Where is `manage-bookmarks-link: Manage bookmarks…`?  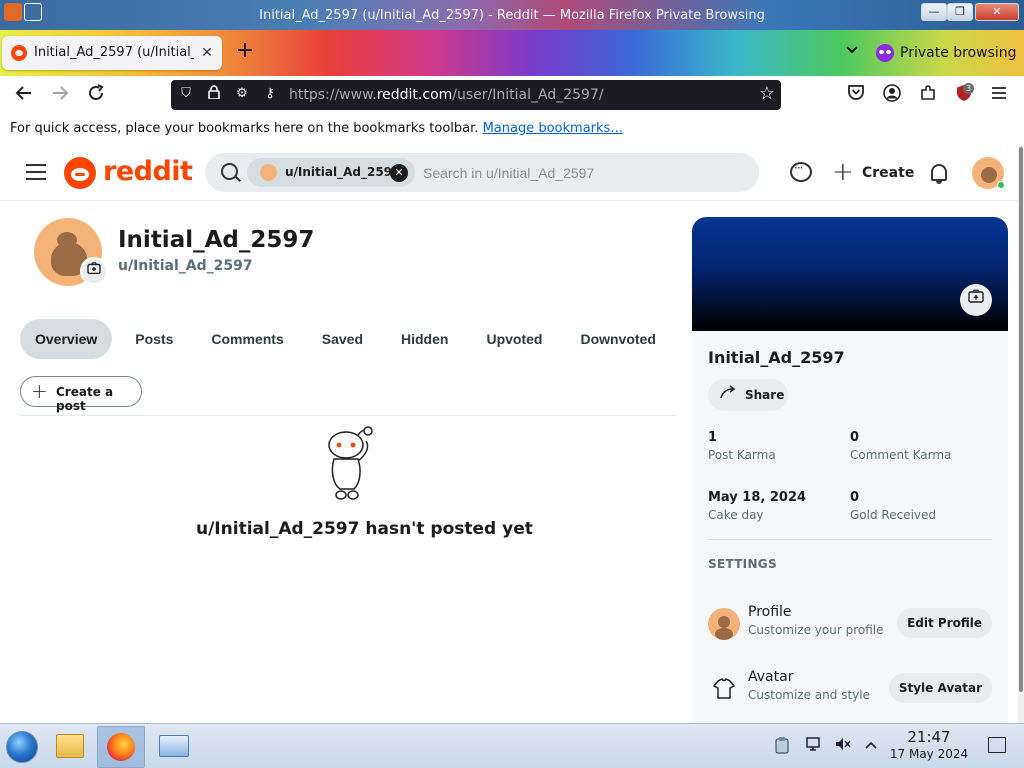 manage-bookmarks-link: Manage bookmarks… is located at coordinates (553, 128).